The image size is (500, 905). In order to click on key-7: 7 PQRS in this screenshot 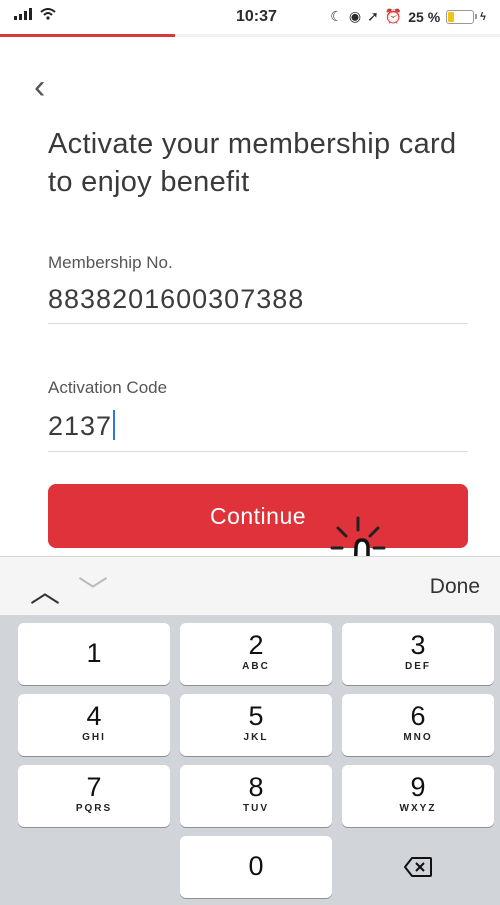, I will do `click(94, 796)`.